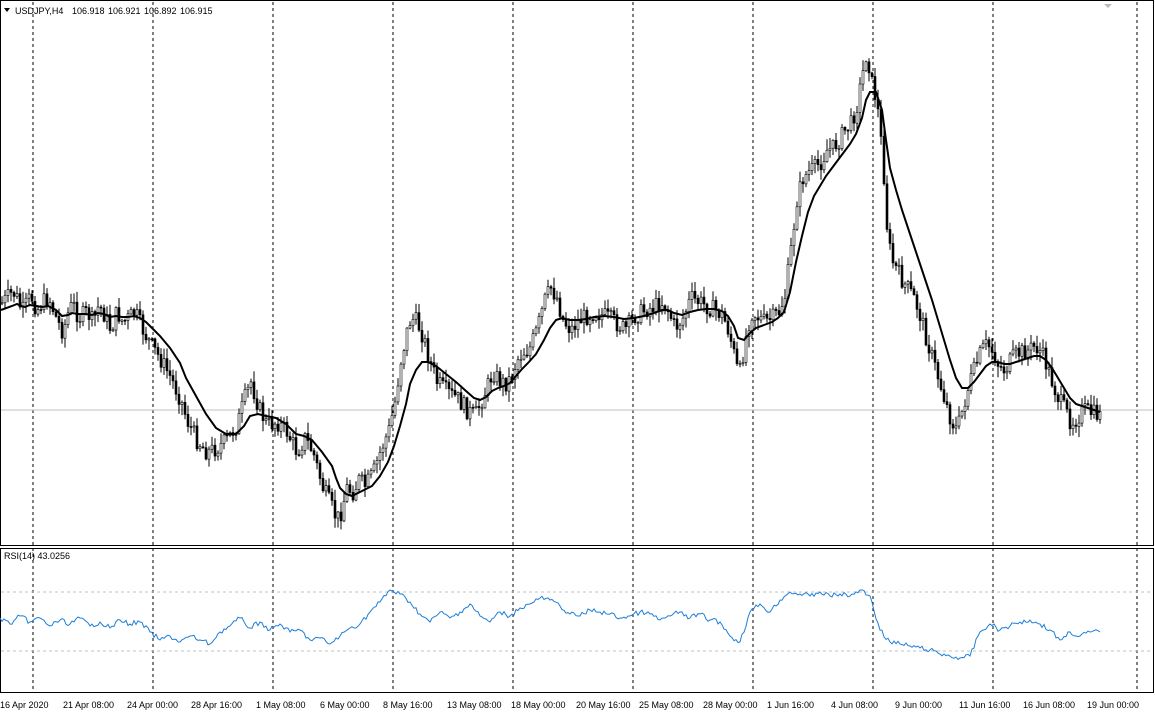 This screenshot has height=720, width=1155. I want to click on time-label: 9 Jun 00:00, so click(918, 705).